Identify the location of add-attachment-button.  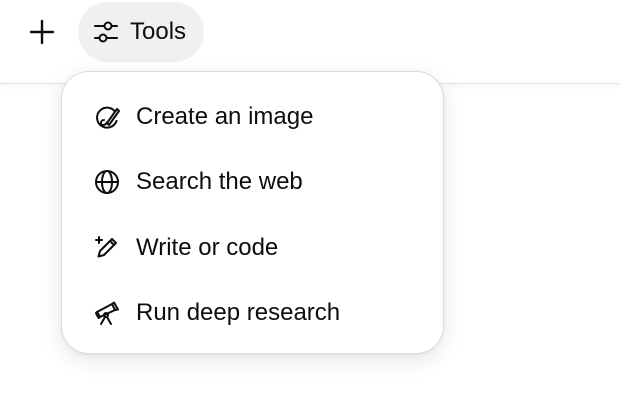
(42, 32).